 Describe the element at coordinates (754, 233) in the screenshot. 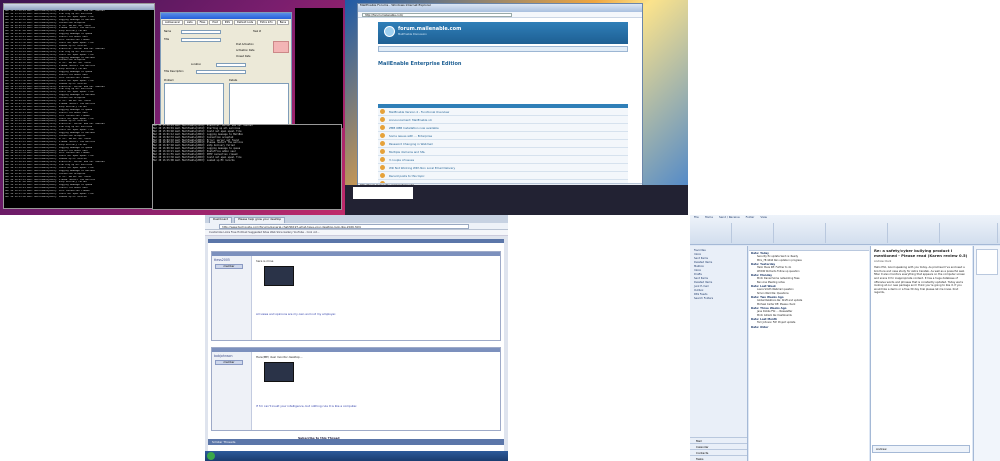

I see `ribbon-group-delete` at that location.